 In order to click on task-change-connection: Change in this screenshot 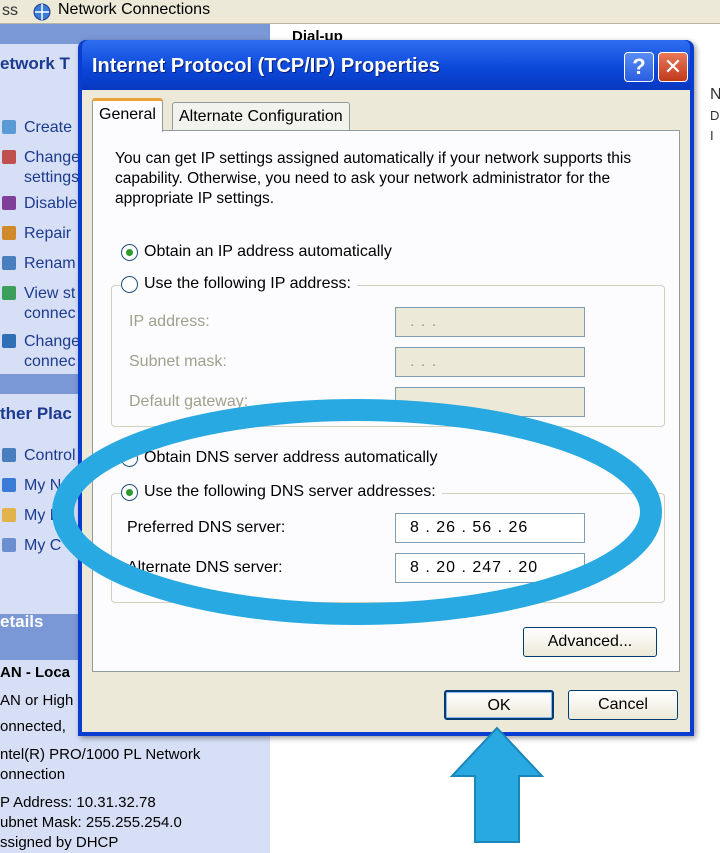, I will do `click(52, 342)`.